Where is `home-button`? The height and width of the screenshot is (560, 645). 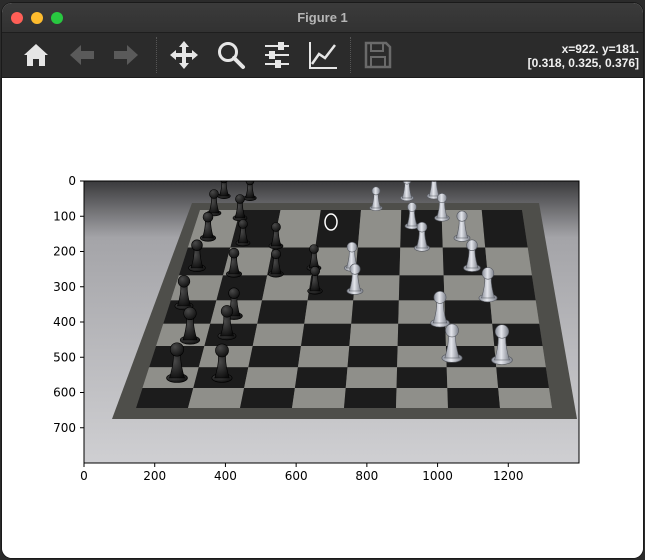 home-button is located at coordinates (36, 55).